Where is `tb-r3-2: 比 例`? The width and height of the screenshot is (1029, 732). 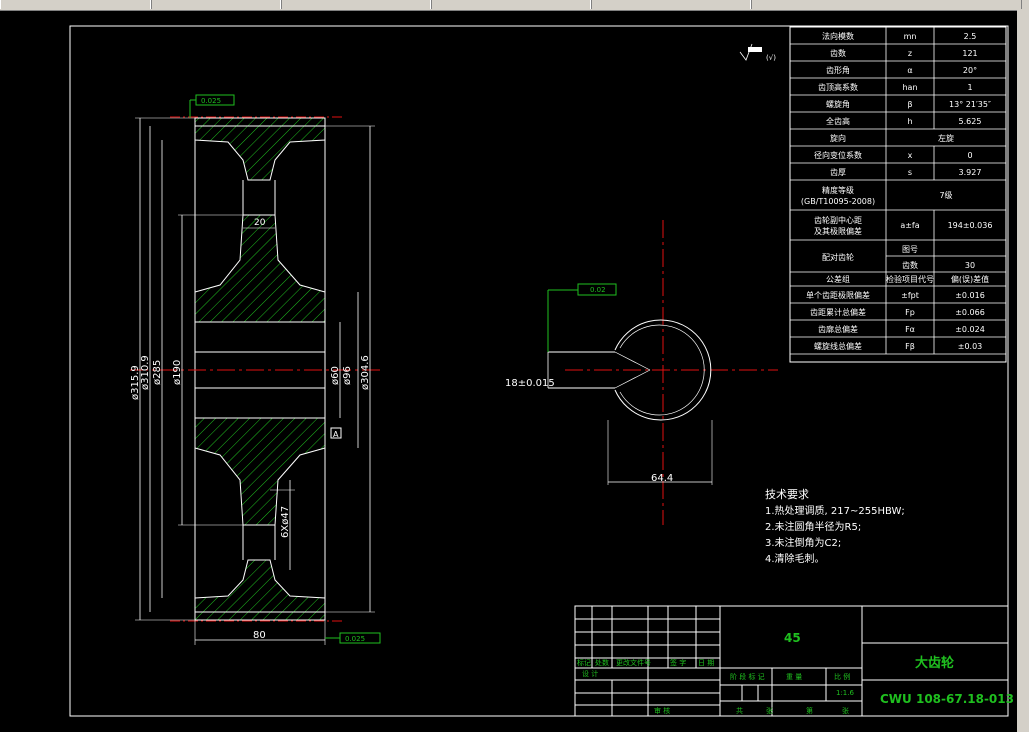 tb-r3-2: 比 例 is located at coordinates (842, 676).